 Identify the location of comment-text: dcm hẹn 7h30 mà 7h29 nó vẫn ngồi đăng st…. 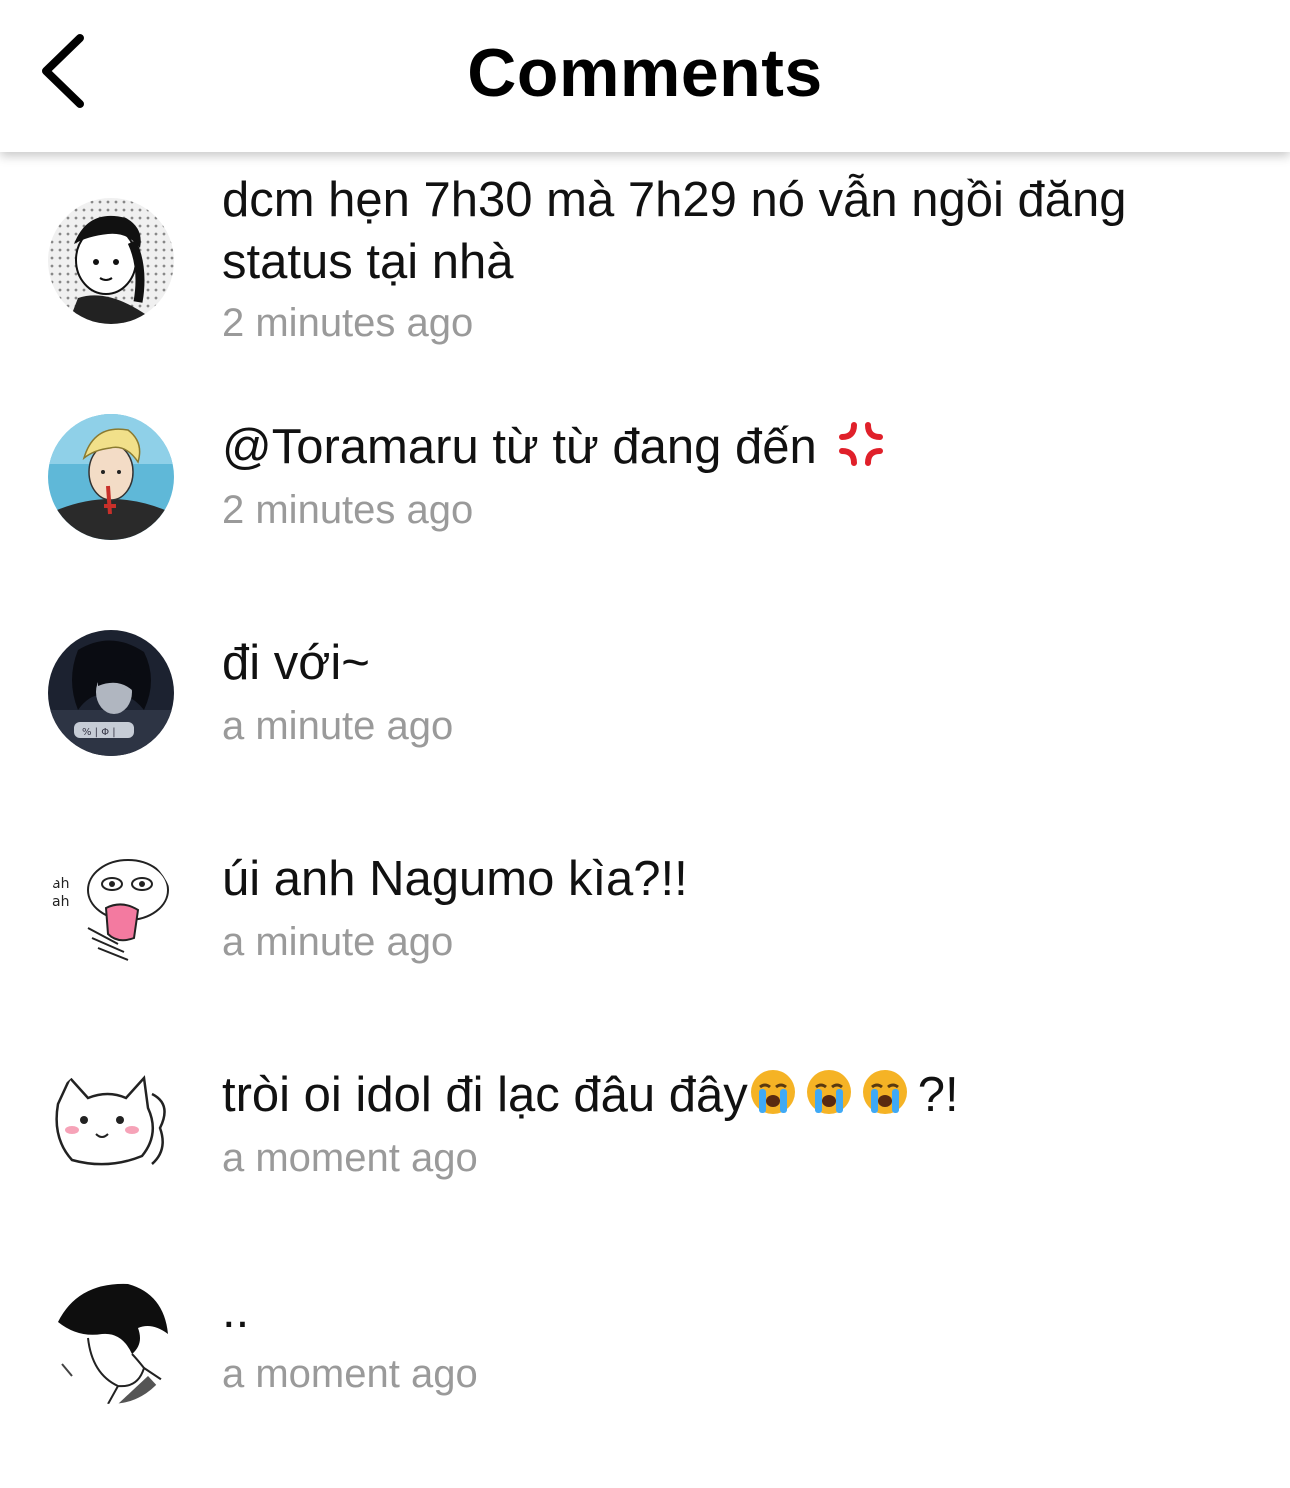
(674, 231).